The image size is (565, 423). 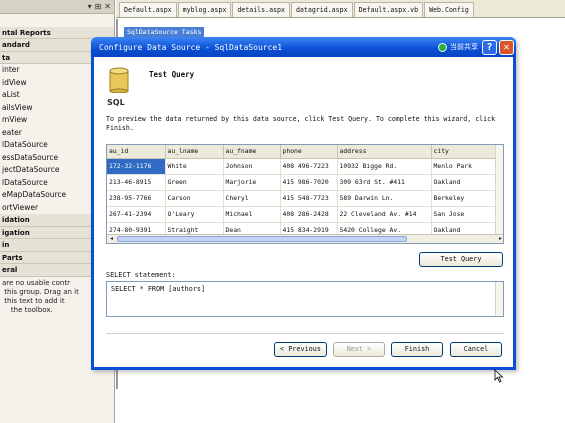 What do you see at coordinates (136, 198) in the screenshot?
I see `table-cell: 238-95-7766` at bounding box center [136, 198].